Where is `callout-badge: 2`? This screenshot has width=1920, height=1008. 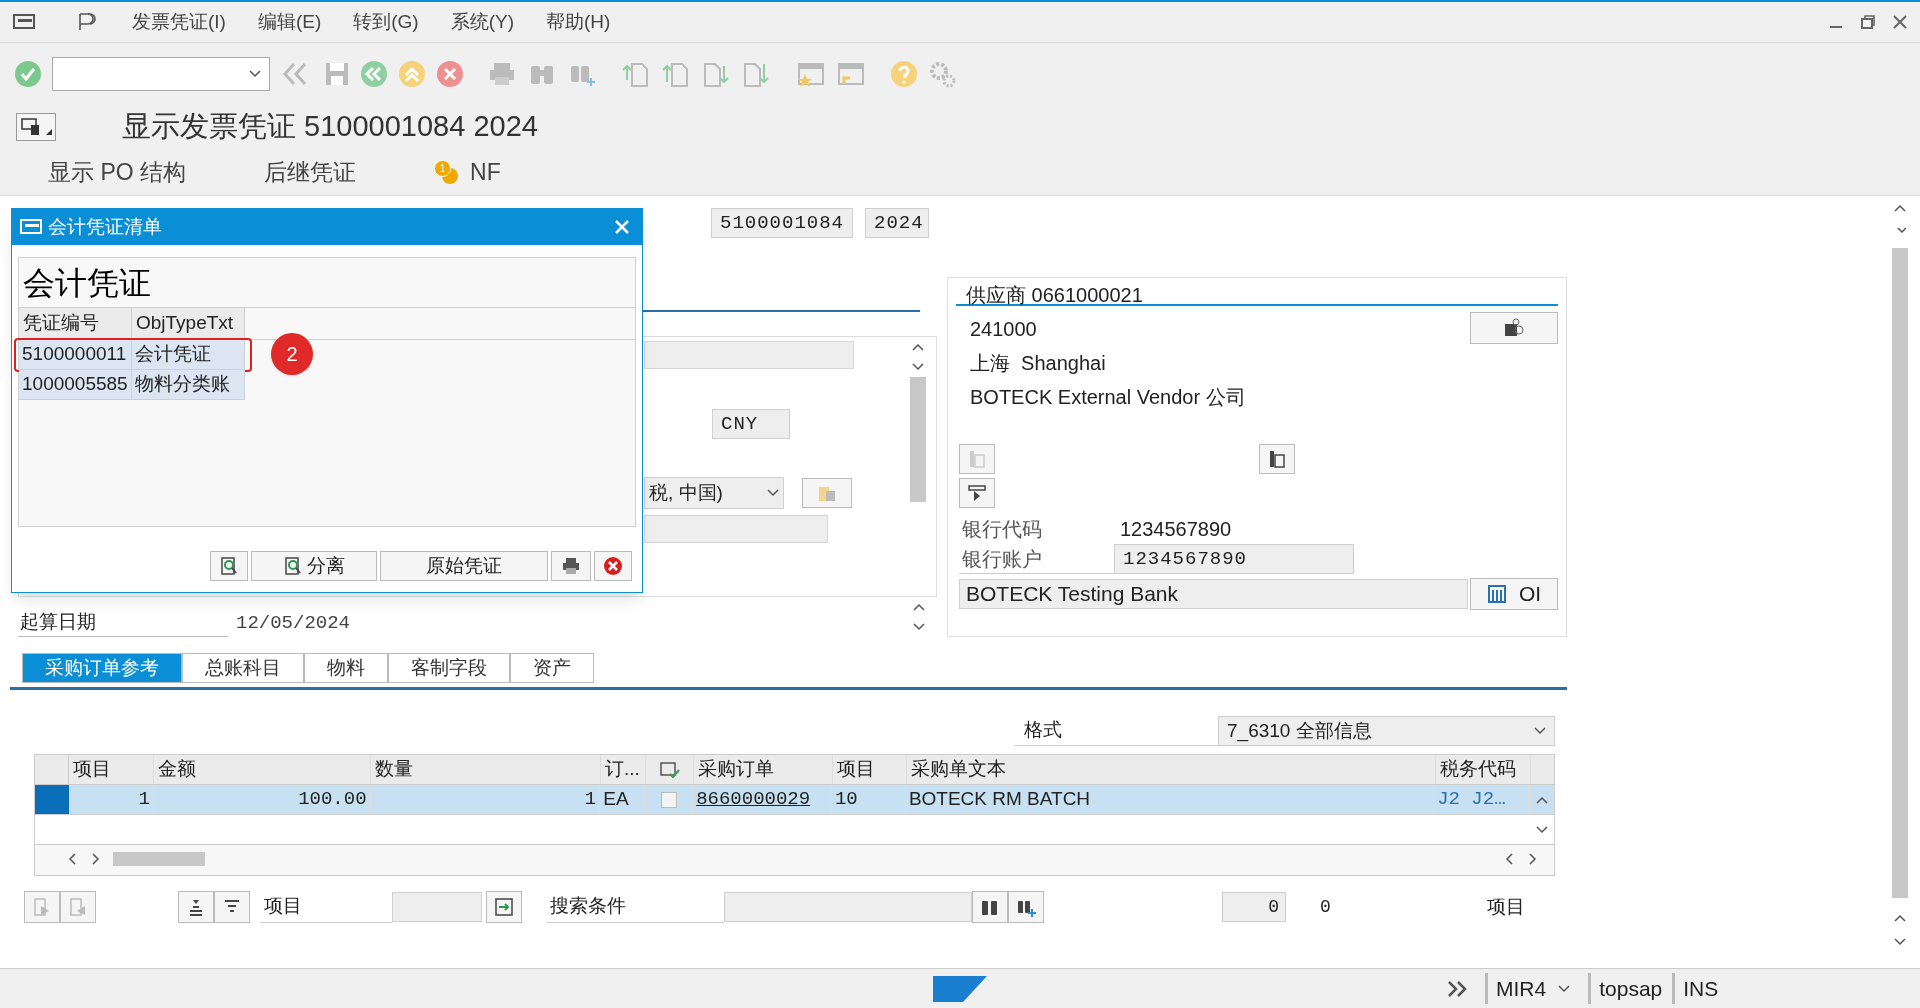
callout-badge: 2 is located at coordinates (292, 354).